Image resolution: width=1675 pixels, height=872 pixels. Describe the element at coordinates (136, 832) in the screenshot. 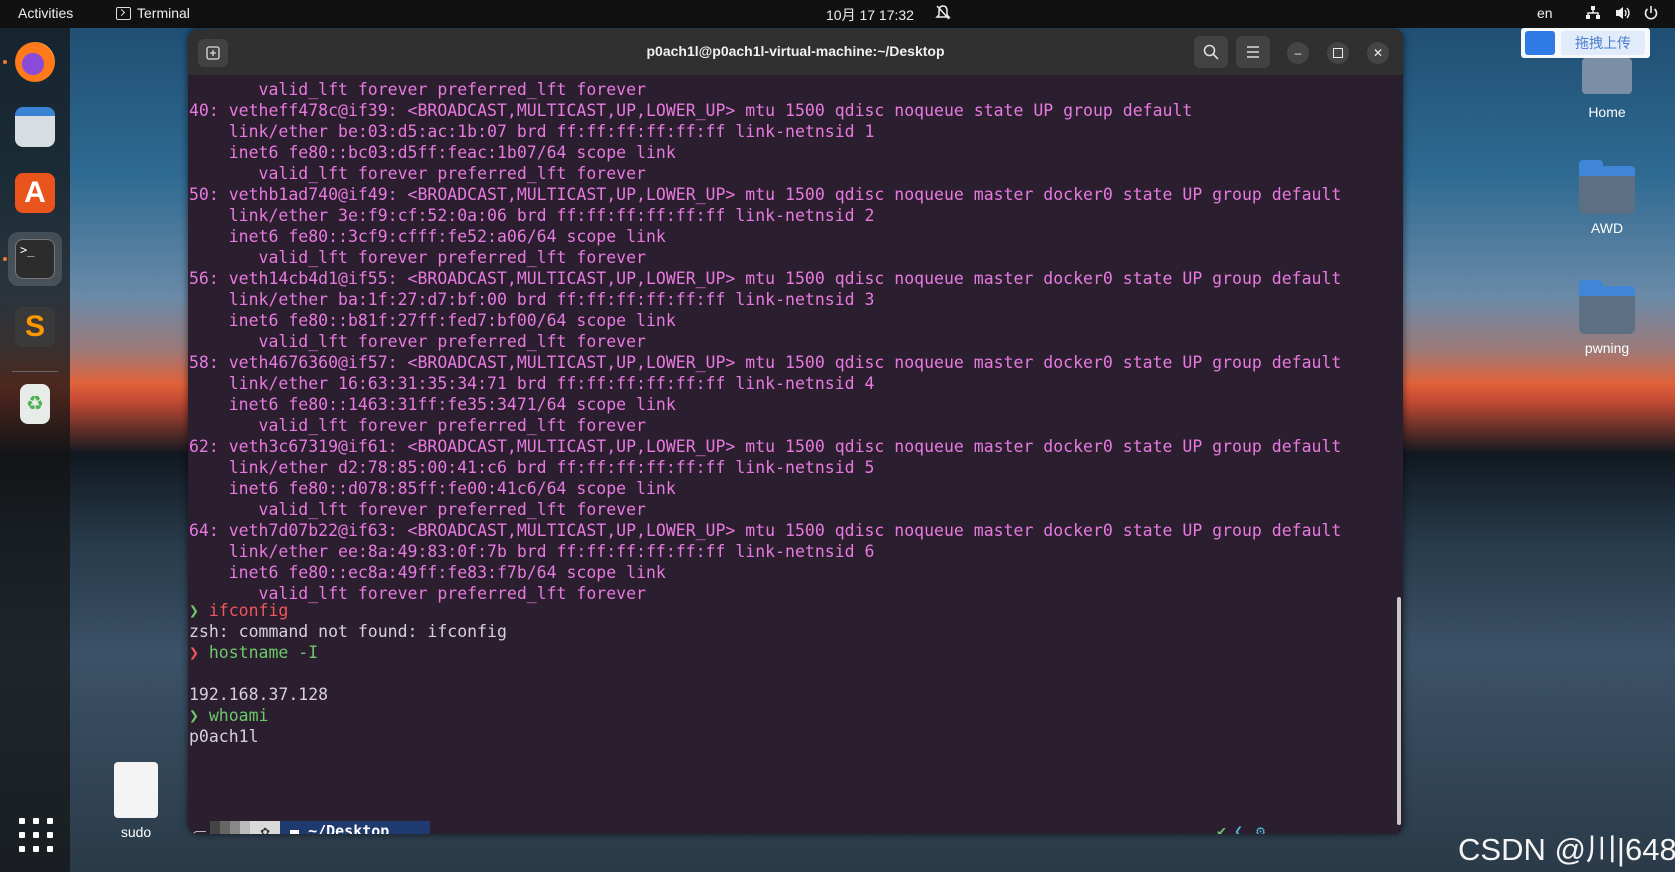

I see `desktop-icon-label: sudo` at that location.